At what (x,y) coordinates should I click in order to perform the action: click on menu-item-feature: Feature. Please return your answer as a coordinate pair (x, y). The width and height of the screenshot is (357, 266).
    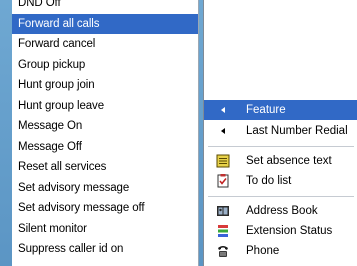
    Looking at the image, I should click on (280, 110).